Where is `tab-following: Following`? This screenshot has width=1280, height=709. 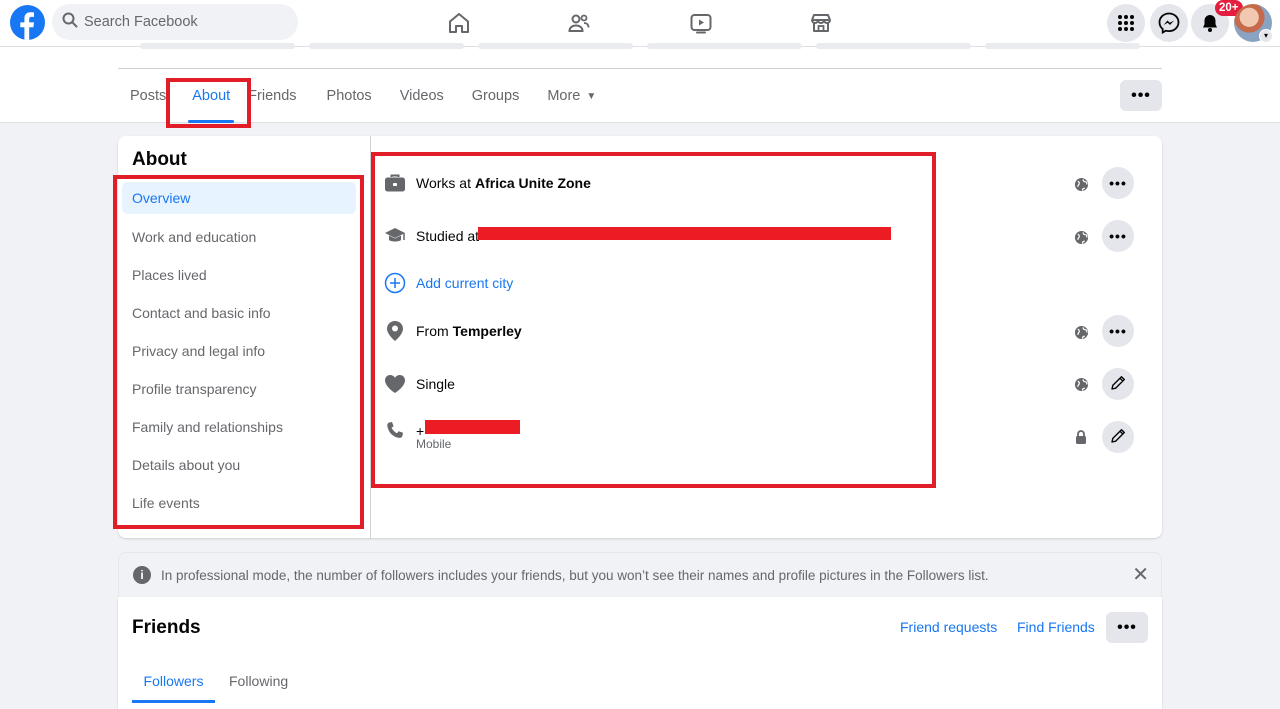 tab-following: Following is located at coordinates (258, 680).